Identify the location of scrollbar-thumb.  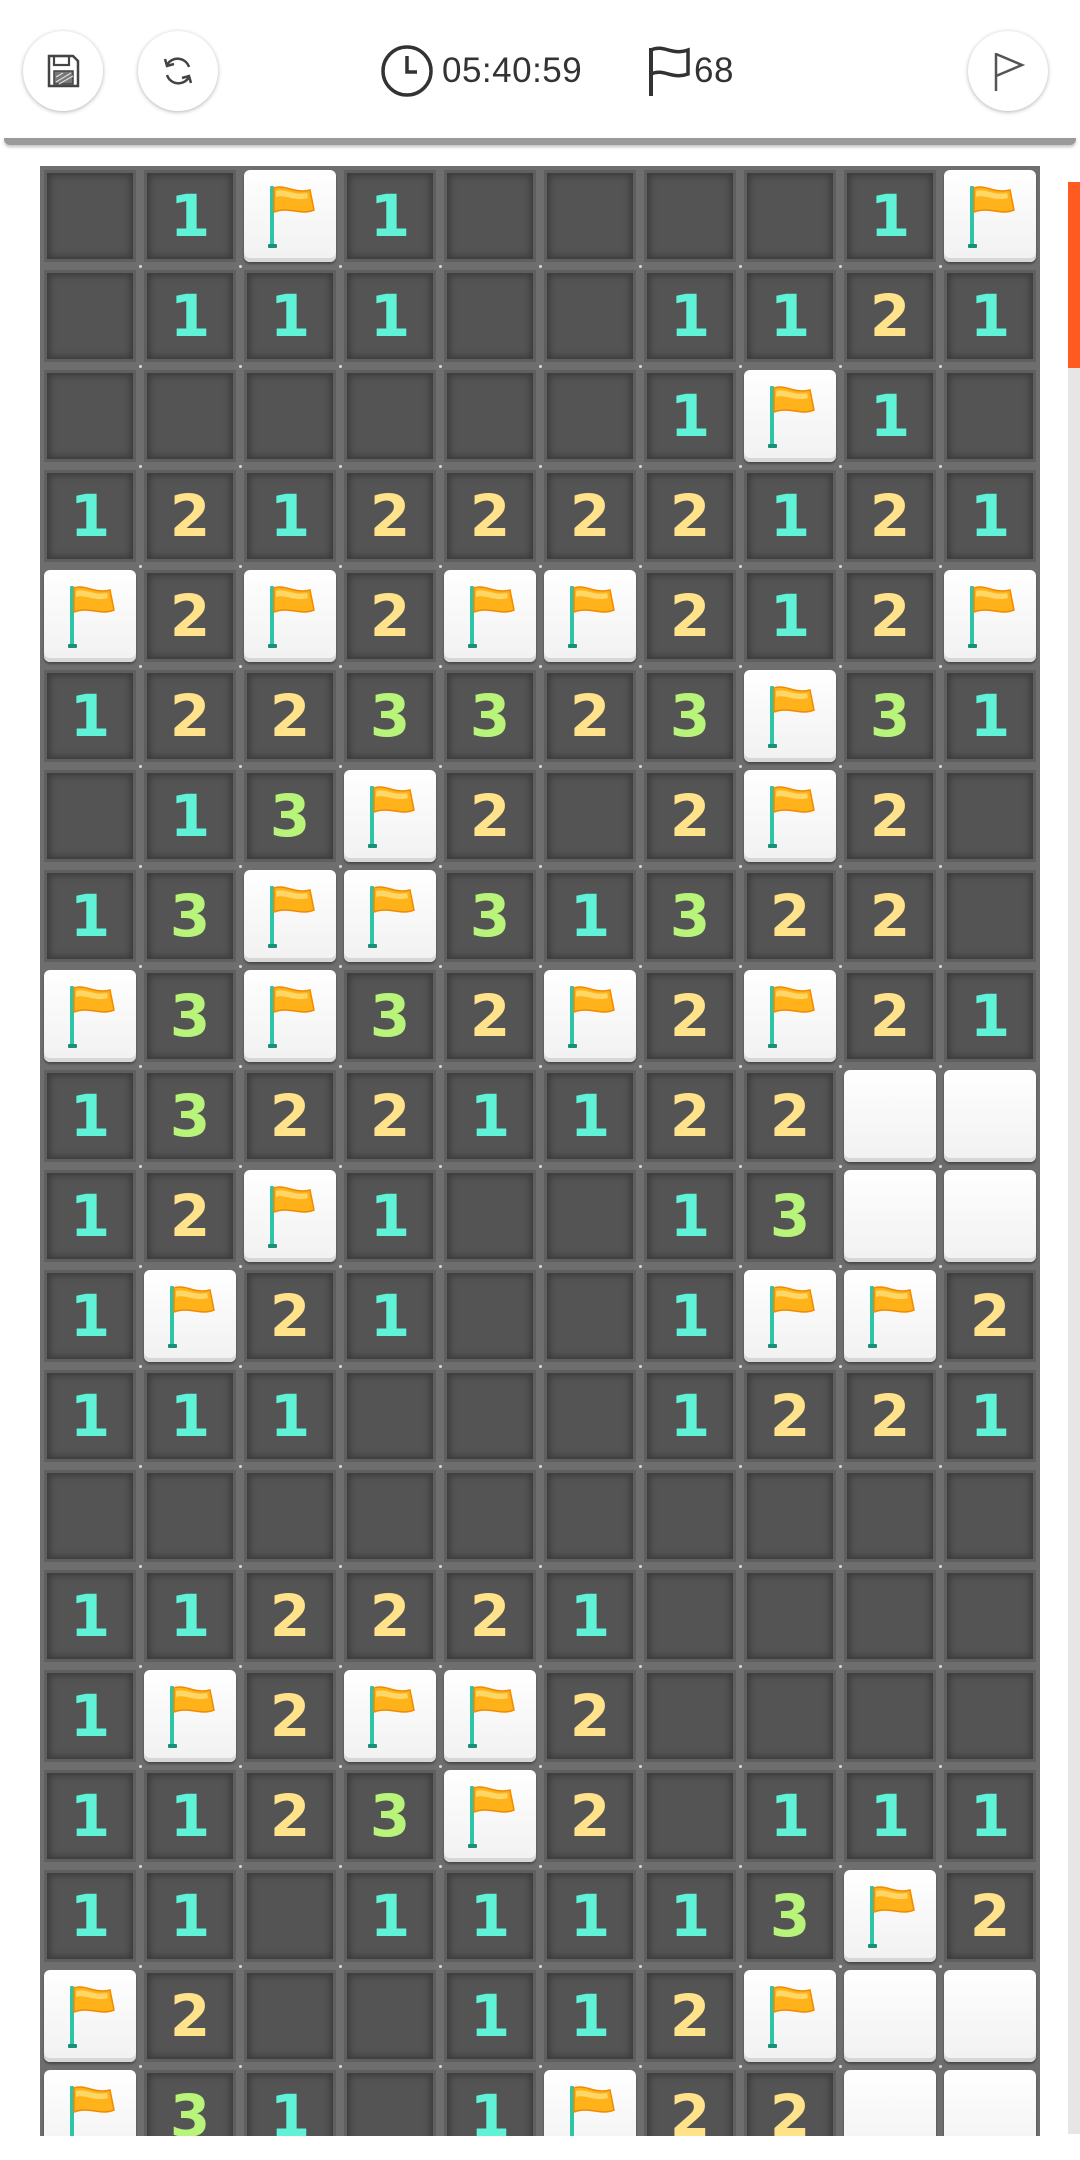
(1074, 275).